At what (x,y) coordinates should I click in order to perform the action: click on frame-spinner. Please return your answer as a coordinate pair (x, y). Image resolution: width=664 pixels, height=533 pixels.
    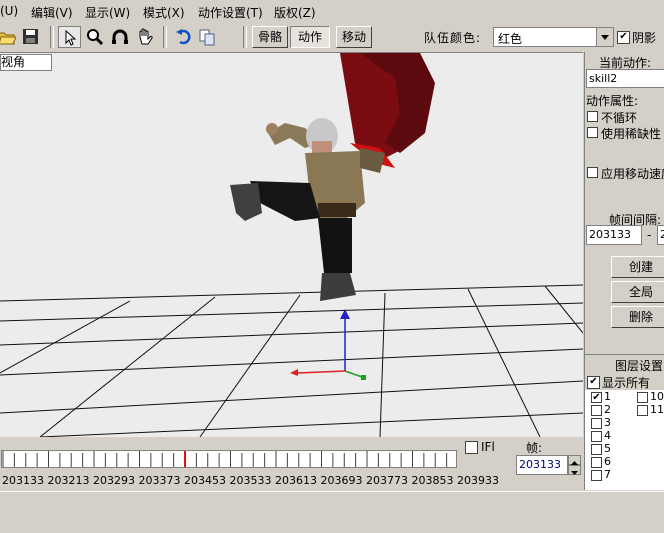
    Looking at the image, I should click on (574, 465).